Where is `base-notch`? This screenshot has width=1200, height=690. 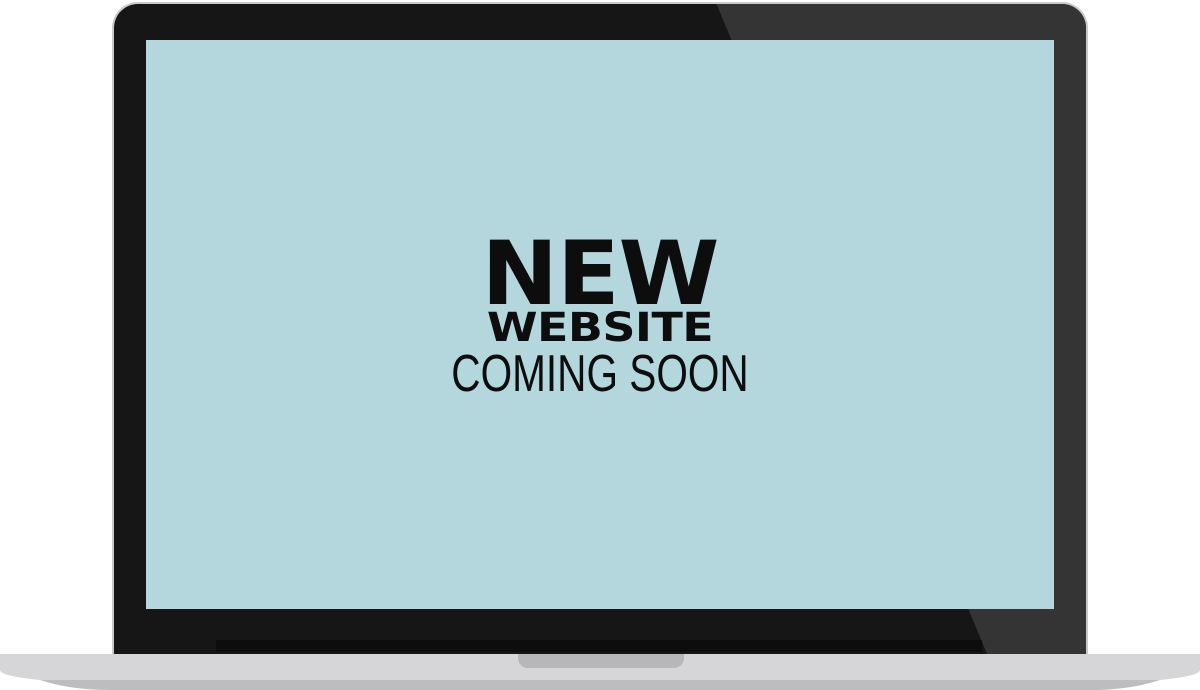
base-notch is located at coordinates (601, 661).